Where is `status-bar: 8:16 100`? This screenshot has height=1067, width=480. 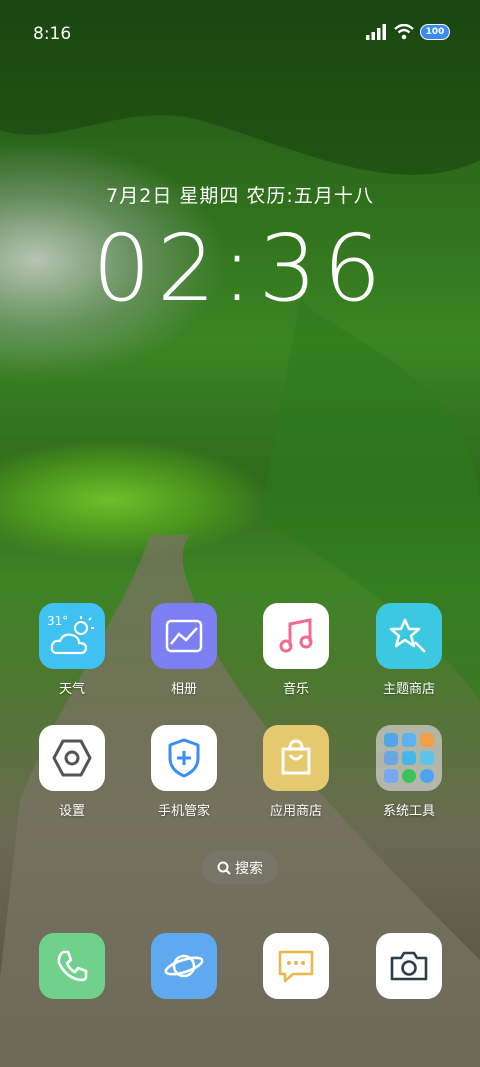 status-bar: 8:16 100 is located at coordinates (240, 33).